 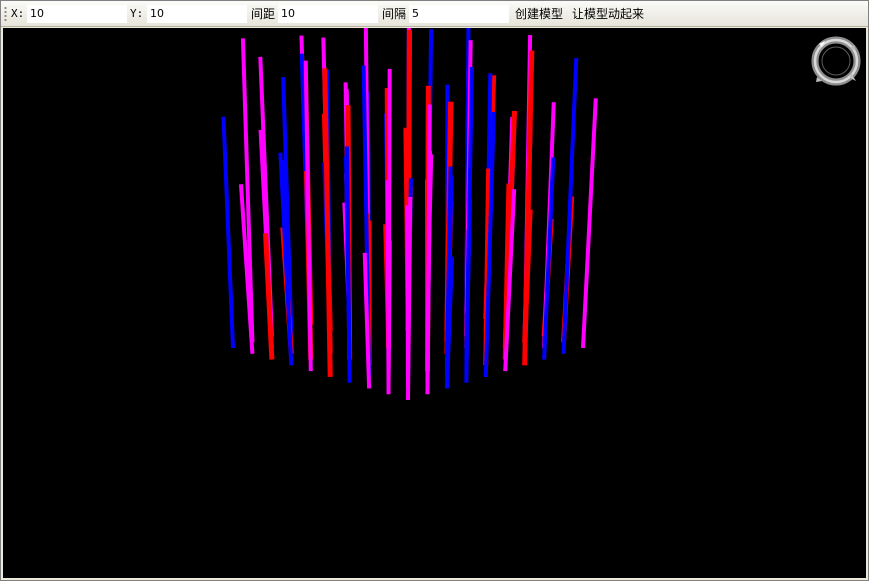 I want to click on x-input, so click(x=77, y=14).